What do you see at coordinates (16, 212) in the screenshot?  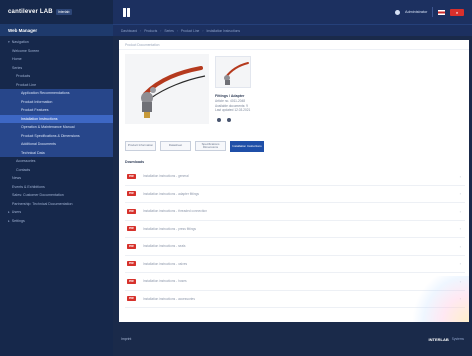 I see `sidebar-item-label: Users` at bounding box center [16, 212].